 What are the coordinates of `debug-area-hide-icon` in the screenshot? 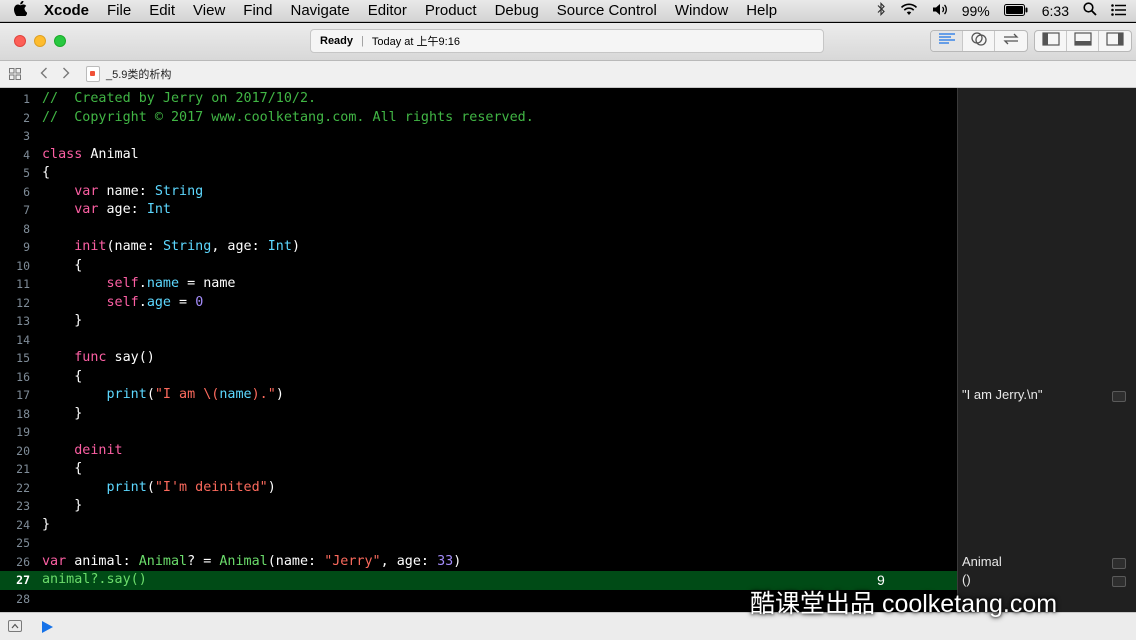 It's located at (15, 626).